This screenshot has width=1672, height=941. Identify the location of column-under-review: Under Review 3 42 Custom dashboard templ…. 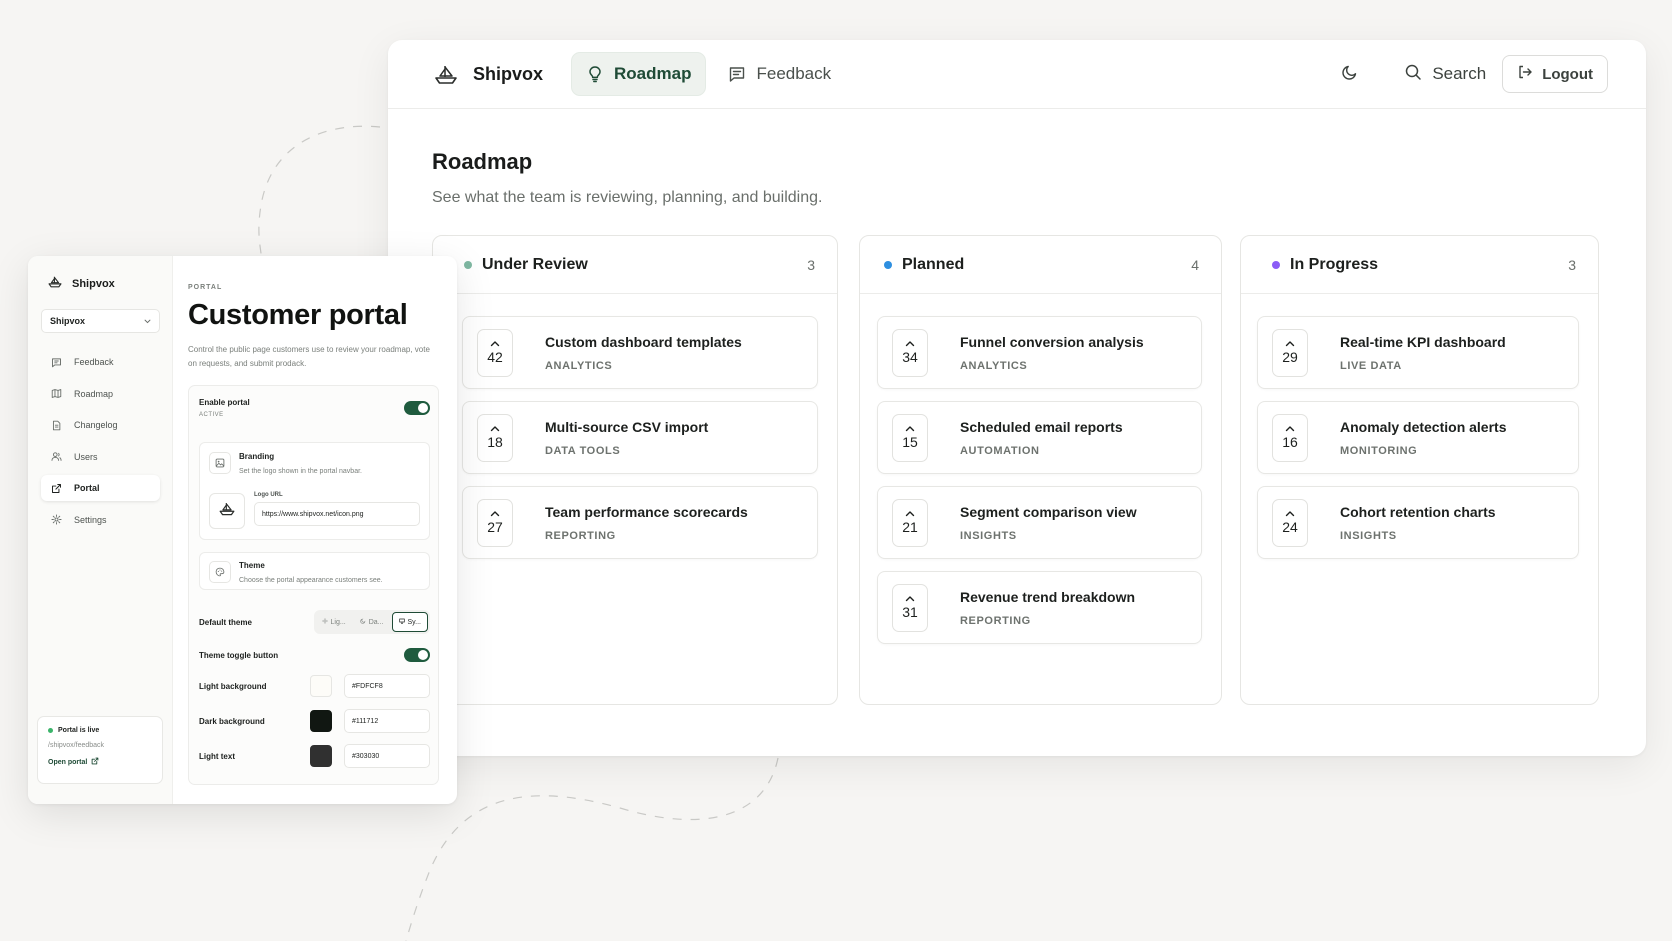
(635, 470).